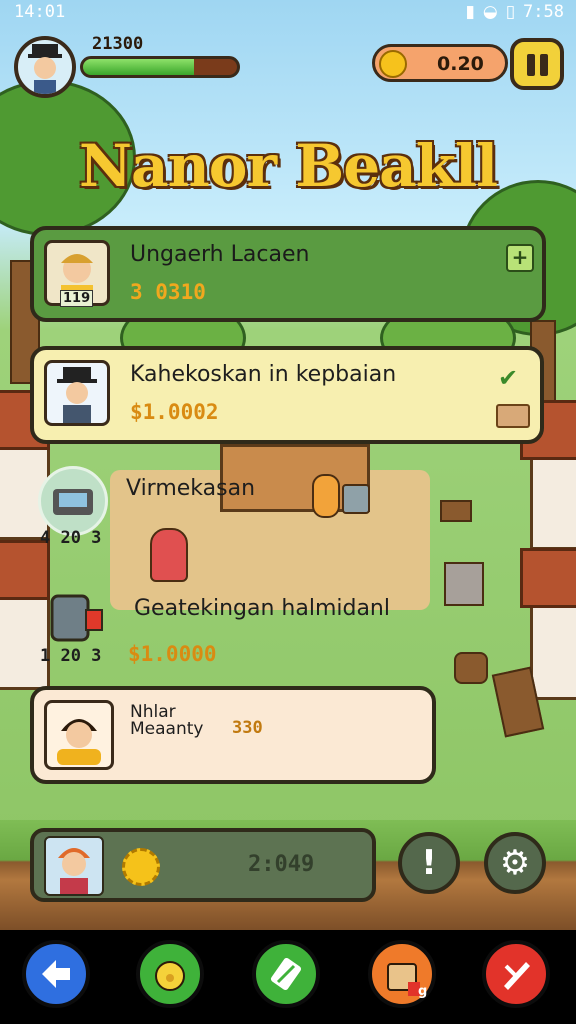 The width and height of the screenshot is (576, 1024). What do you see at coordinates (138, 67) in the screenshot?
I see `xp-progress-fill` at bounding box center [138, 67].